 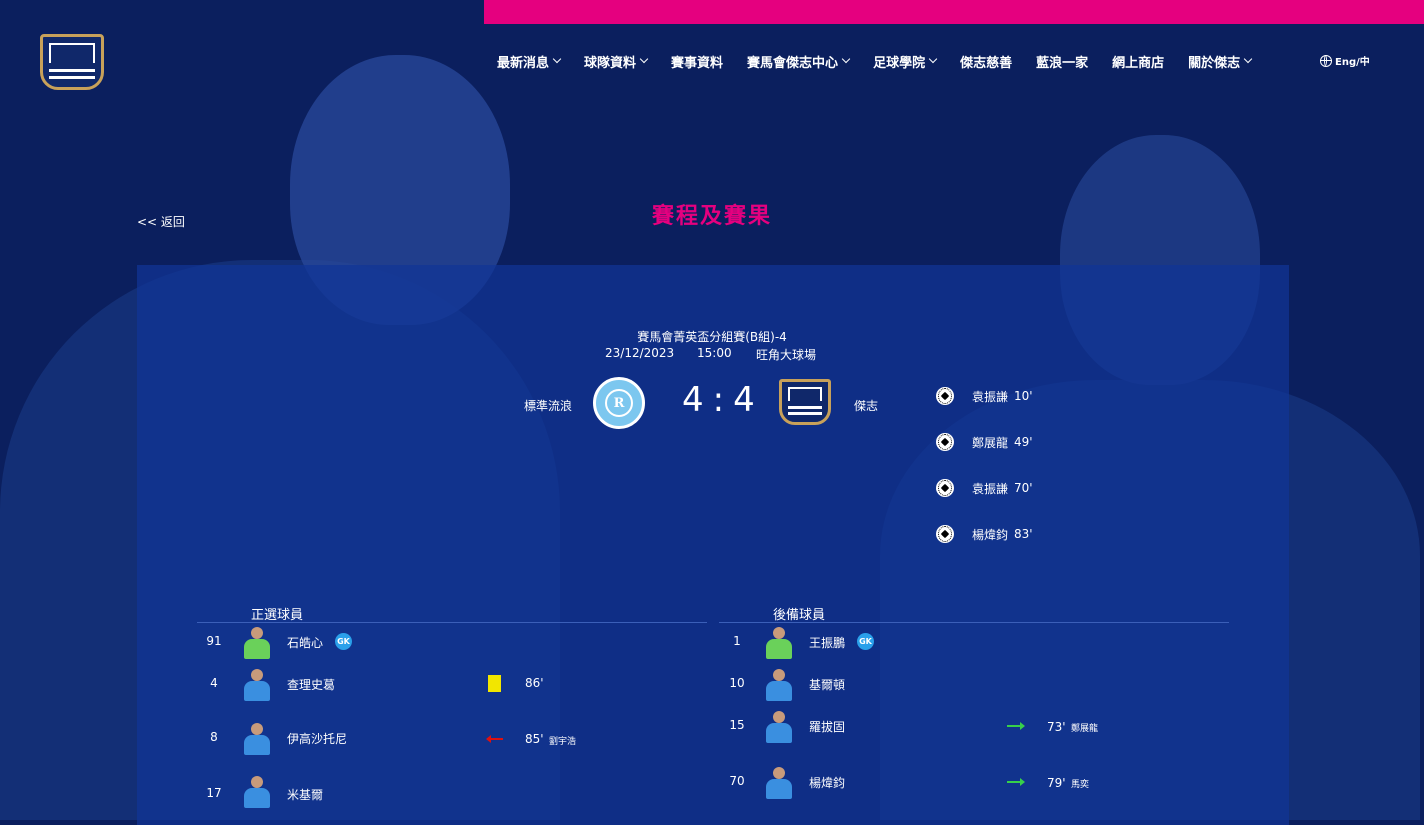 What do you see at coordinates (277, 615) in the screenshot?
I see `starters-header: 正選球員` at bounding box center [277, 615].